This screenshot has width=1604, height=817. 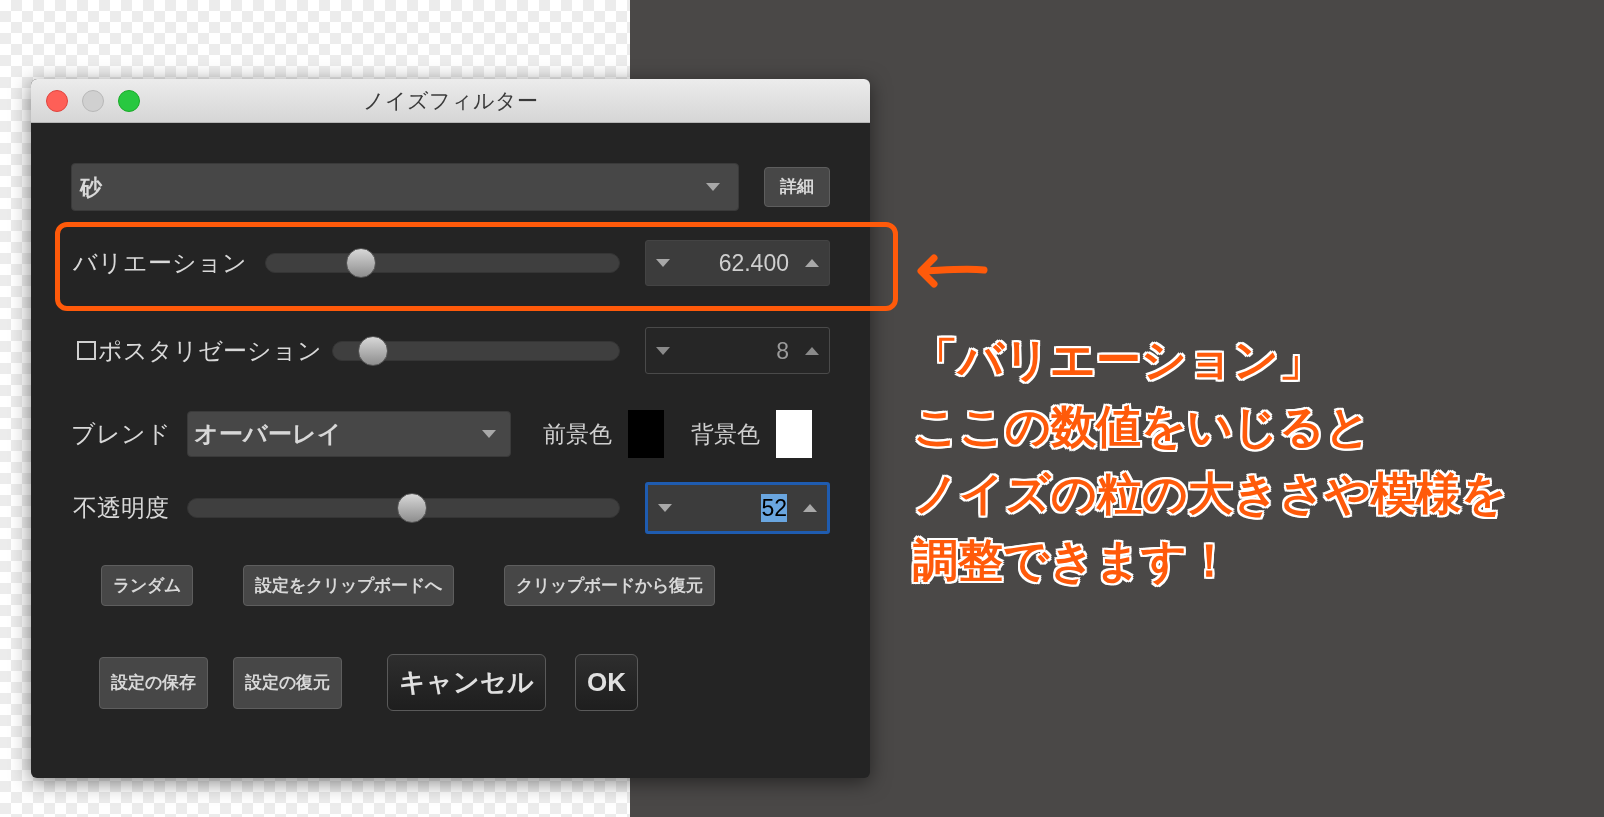 What do you see at coordinates (160, 263) in the screenshot?
I see `slider-label: バリエーション` at bounding box center [160, 263].